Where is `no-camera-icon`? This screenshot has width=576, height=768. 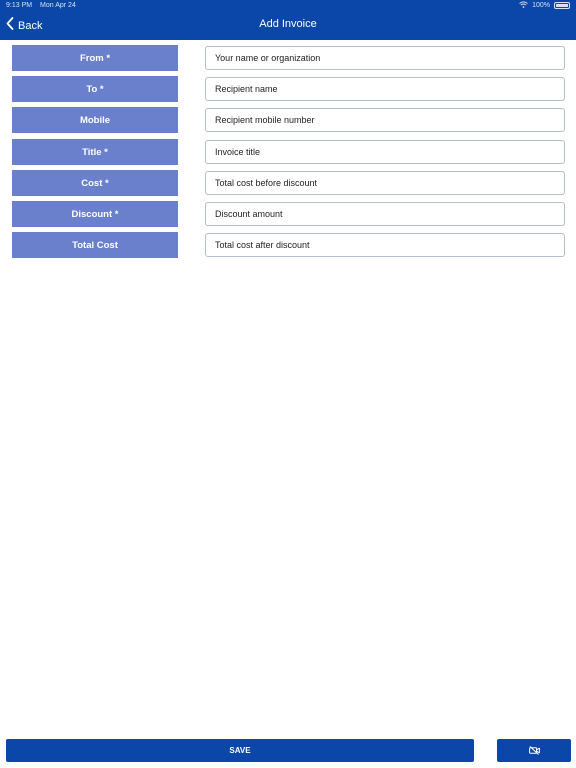 no-camera-icon is located at coordinates (534, 751).